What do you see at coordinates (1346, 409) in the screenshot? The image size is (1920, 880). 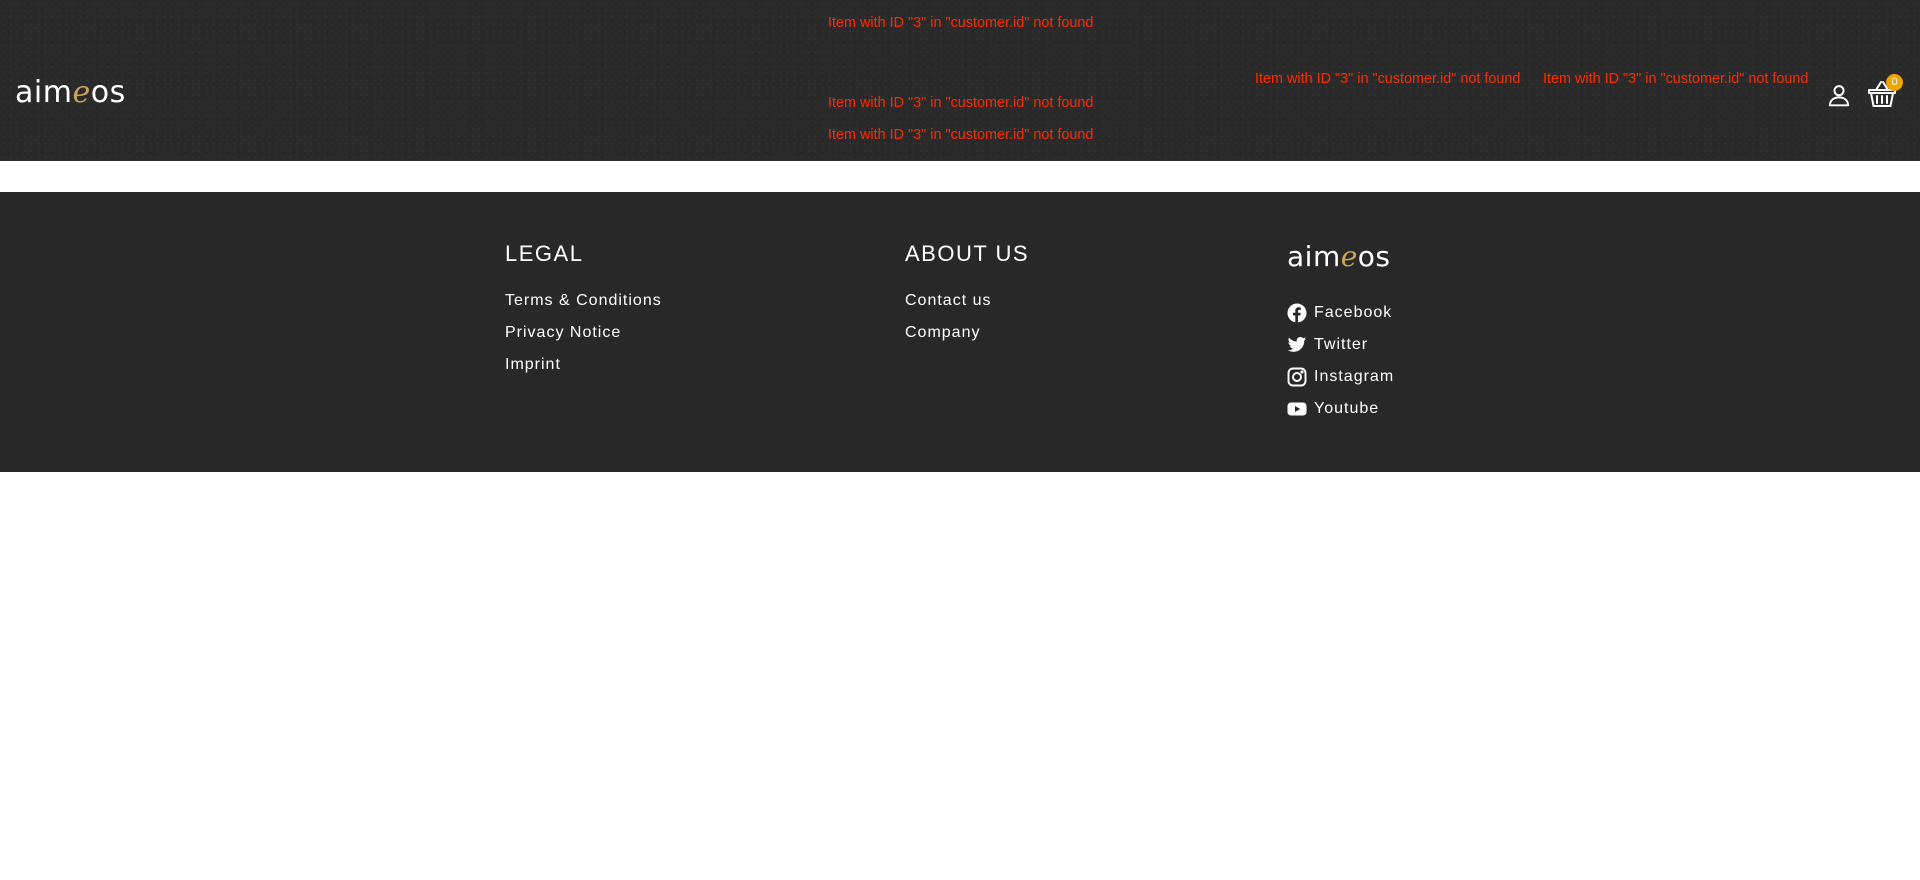 I see `youtube-link: Youtube` at bounding box center [1346, 409].